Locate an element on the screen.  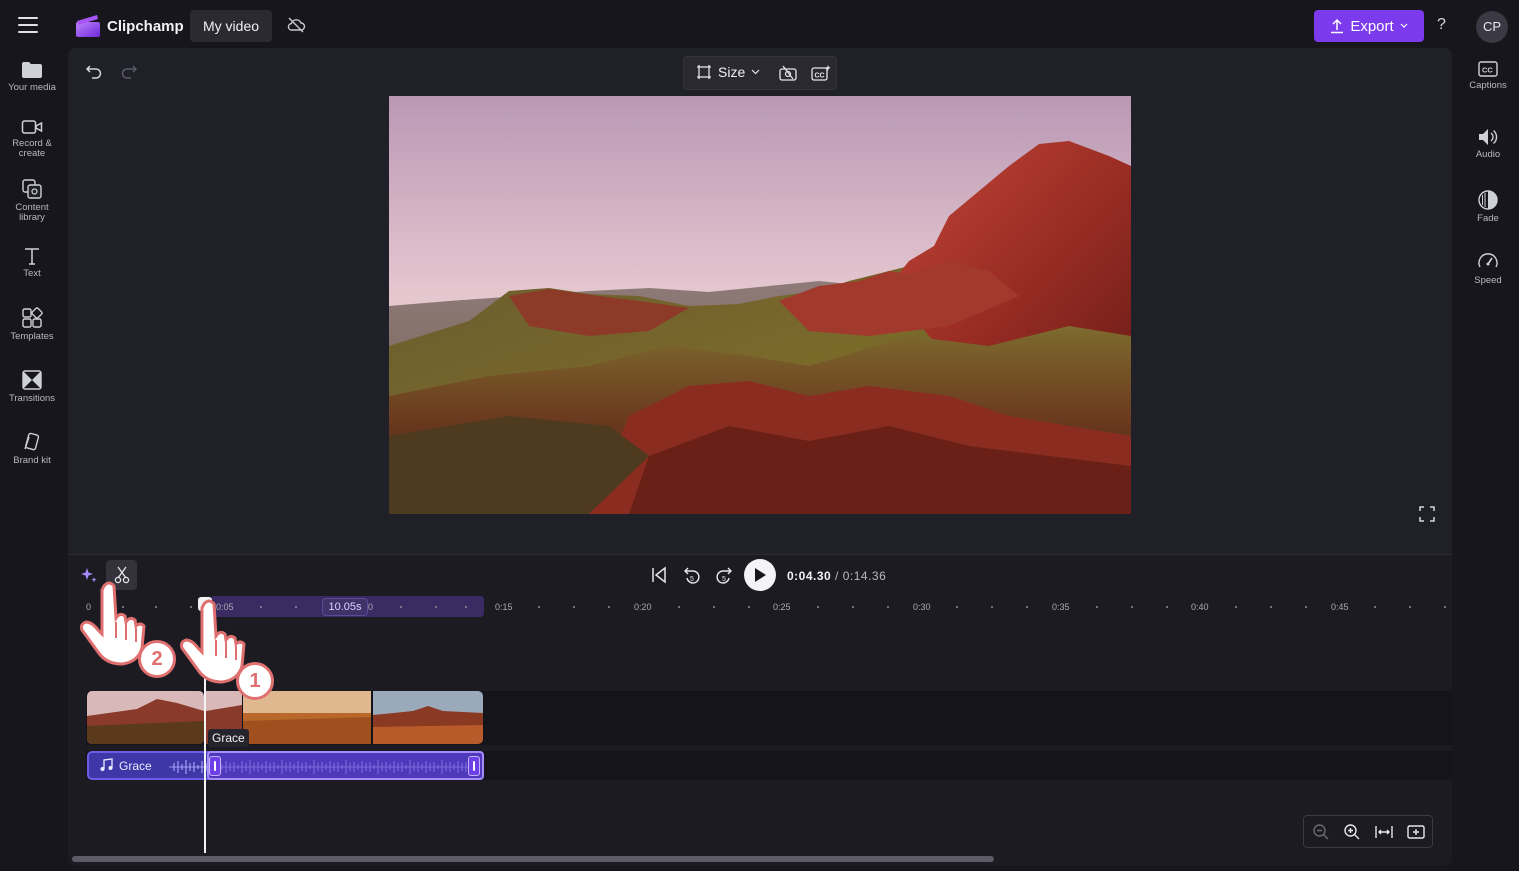
sidebar-item-fade: Fade is located at coordinates (1487, 206).